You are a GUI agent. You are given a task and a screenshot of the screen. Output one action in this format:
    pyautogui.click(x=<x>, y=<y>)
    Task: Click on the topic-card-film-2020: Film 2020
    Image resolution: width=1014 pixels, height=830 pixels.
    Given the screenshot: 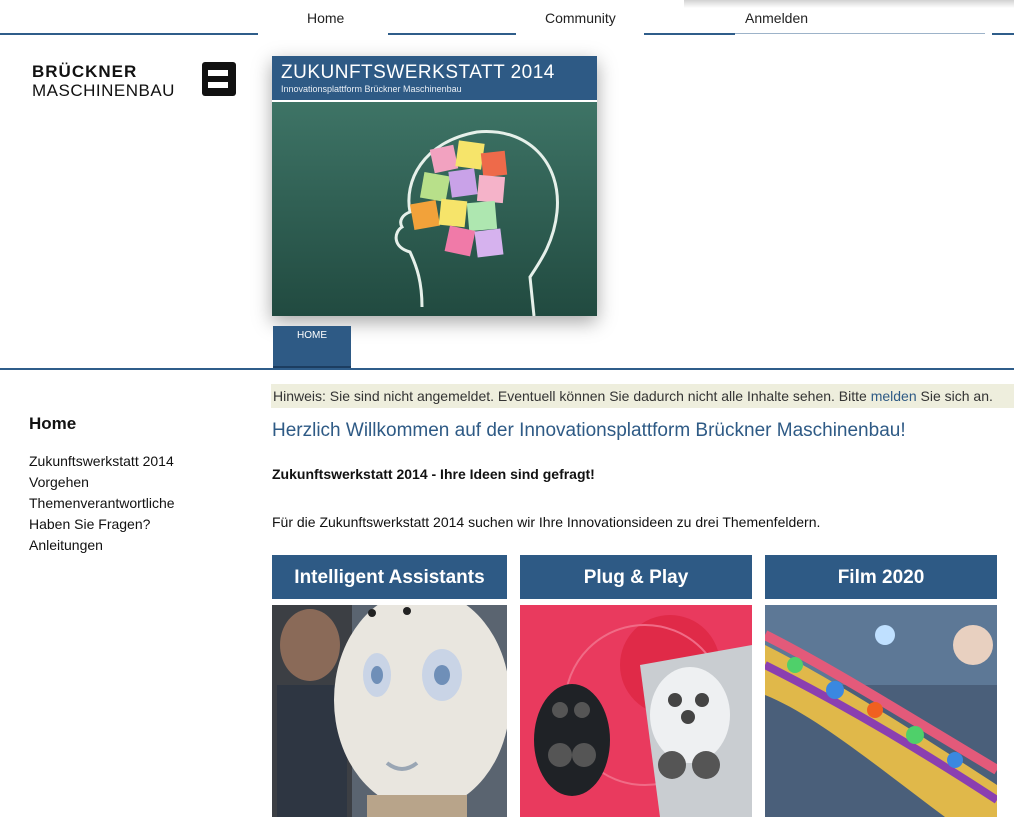 What is the action you would take?
    pyautogui.click(x=881, y=686)
    